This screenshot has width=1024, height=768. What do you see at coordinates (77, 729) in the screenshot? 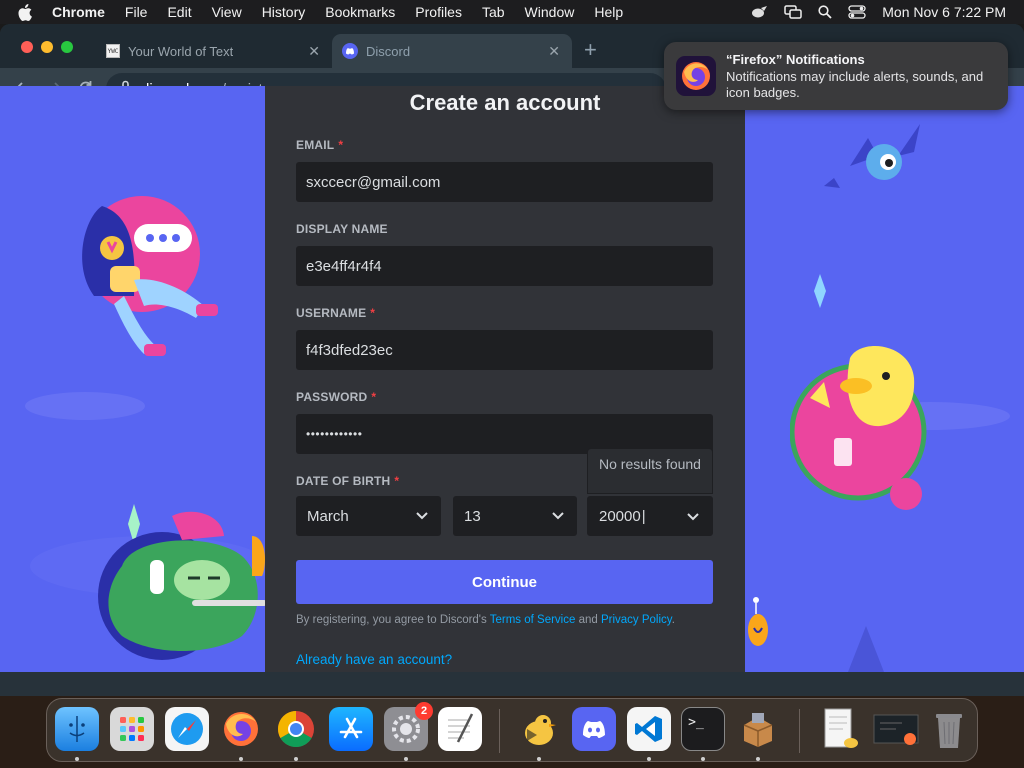
I see `finder-icon` at bounding box center [77, 729].